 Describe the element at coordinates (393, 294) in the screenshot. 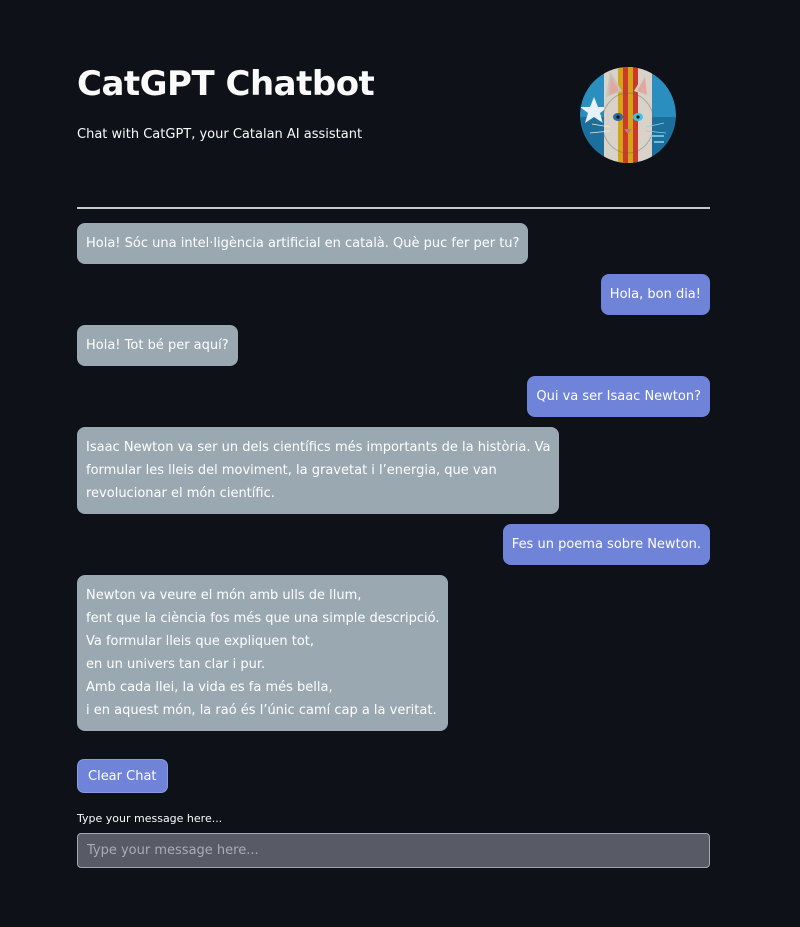

I see `user-message-row: Hola, bon dia!` at that location.